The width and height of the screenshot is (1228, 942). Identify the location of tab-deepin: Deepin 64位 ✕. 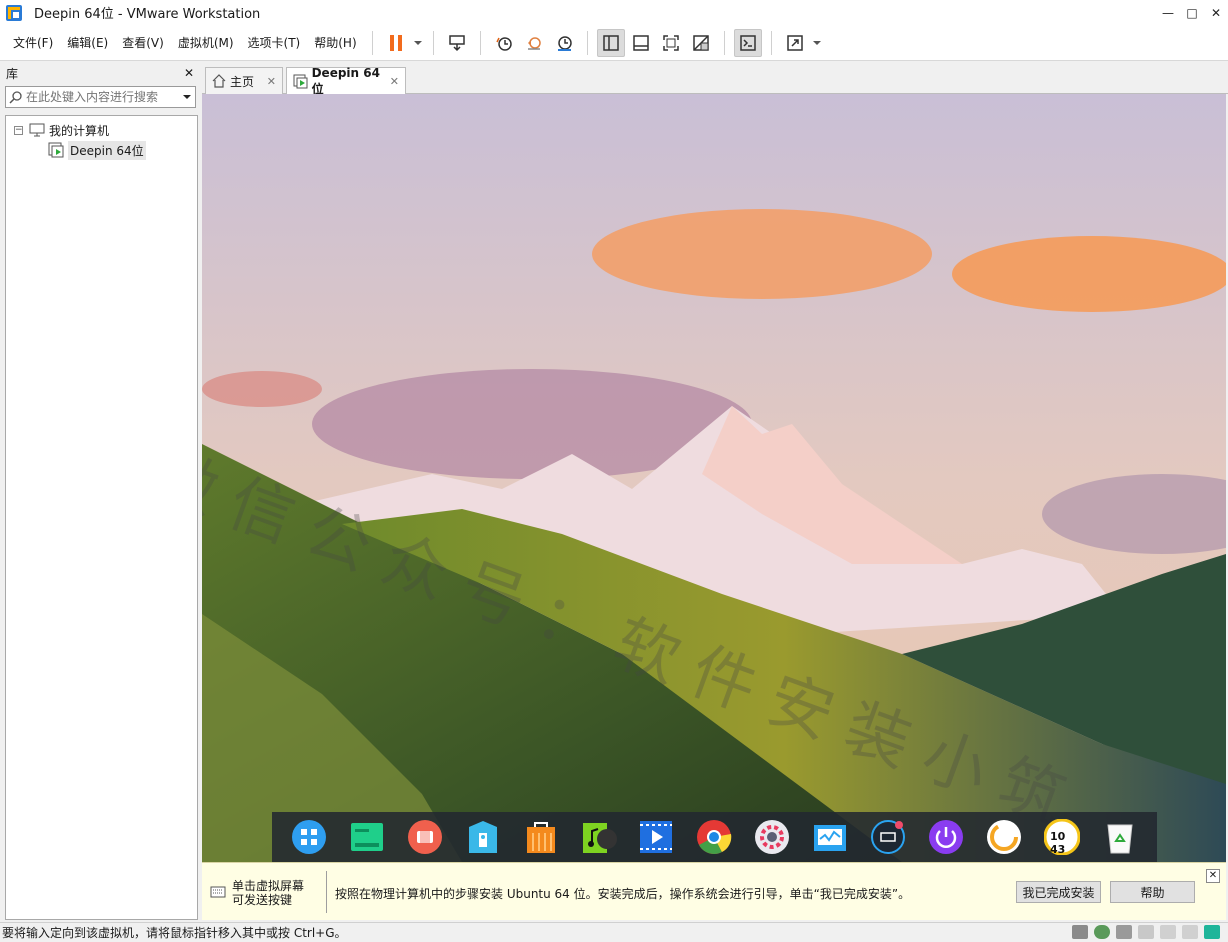
(346, 81).